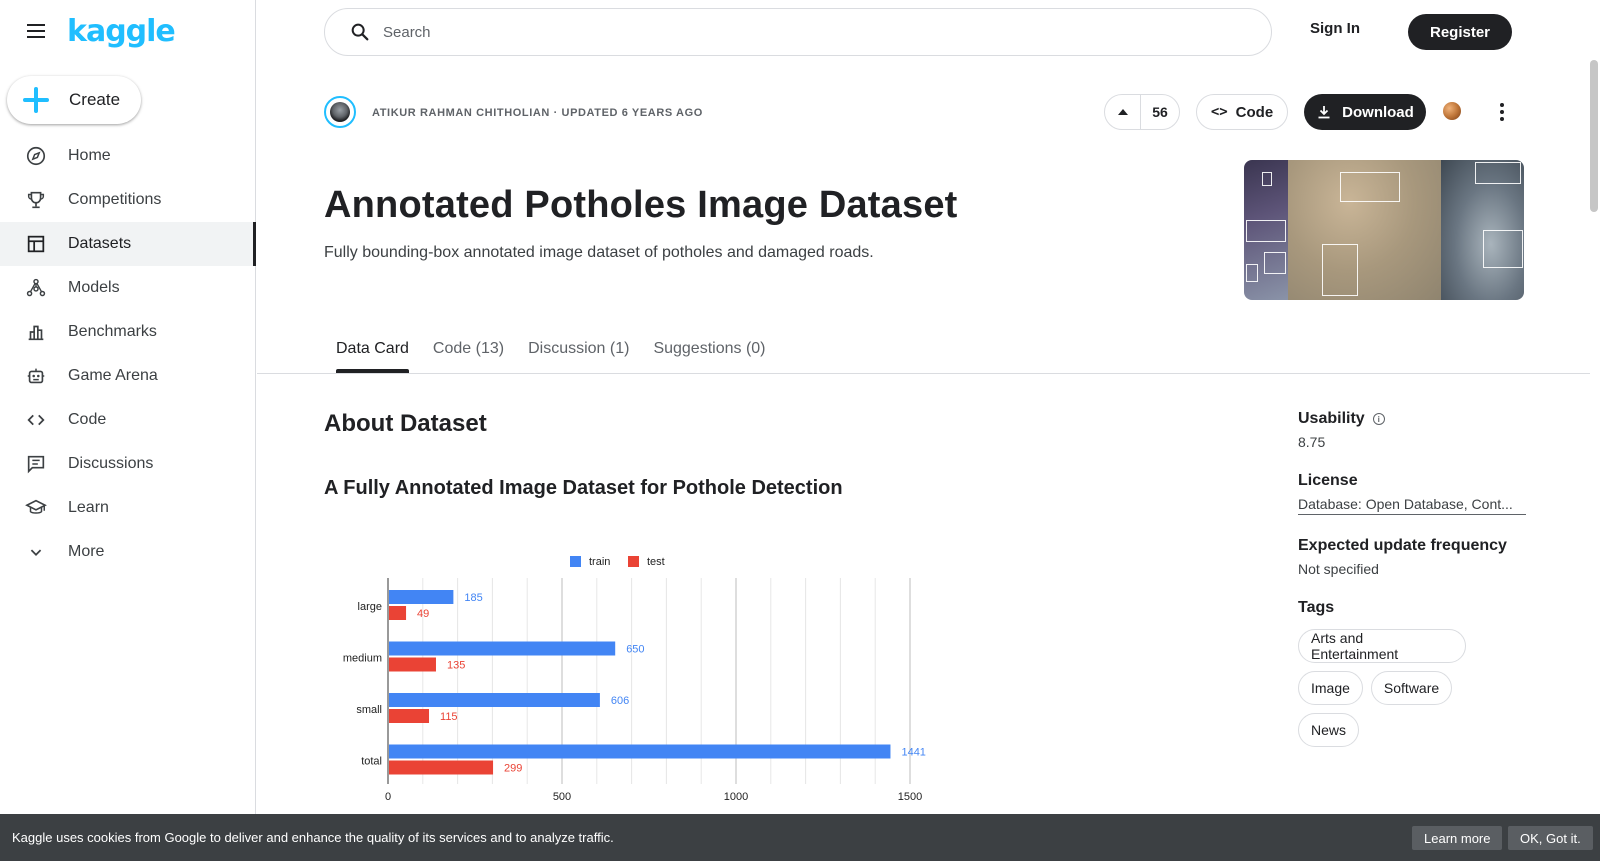 The height and width of the screenshot is (861, 1600). I want to click on tags-list: Arts and Entertainment Image Software News, so click(1412, 692).